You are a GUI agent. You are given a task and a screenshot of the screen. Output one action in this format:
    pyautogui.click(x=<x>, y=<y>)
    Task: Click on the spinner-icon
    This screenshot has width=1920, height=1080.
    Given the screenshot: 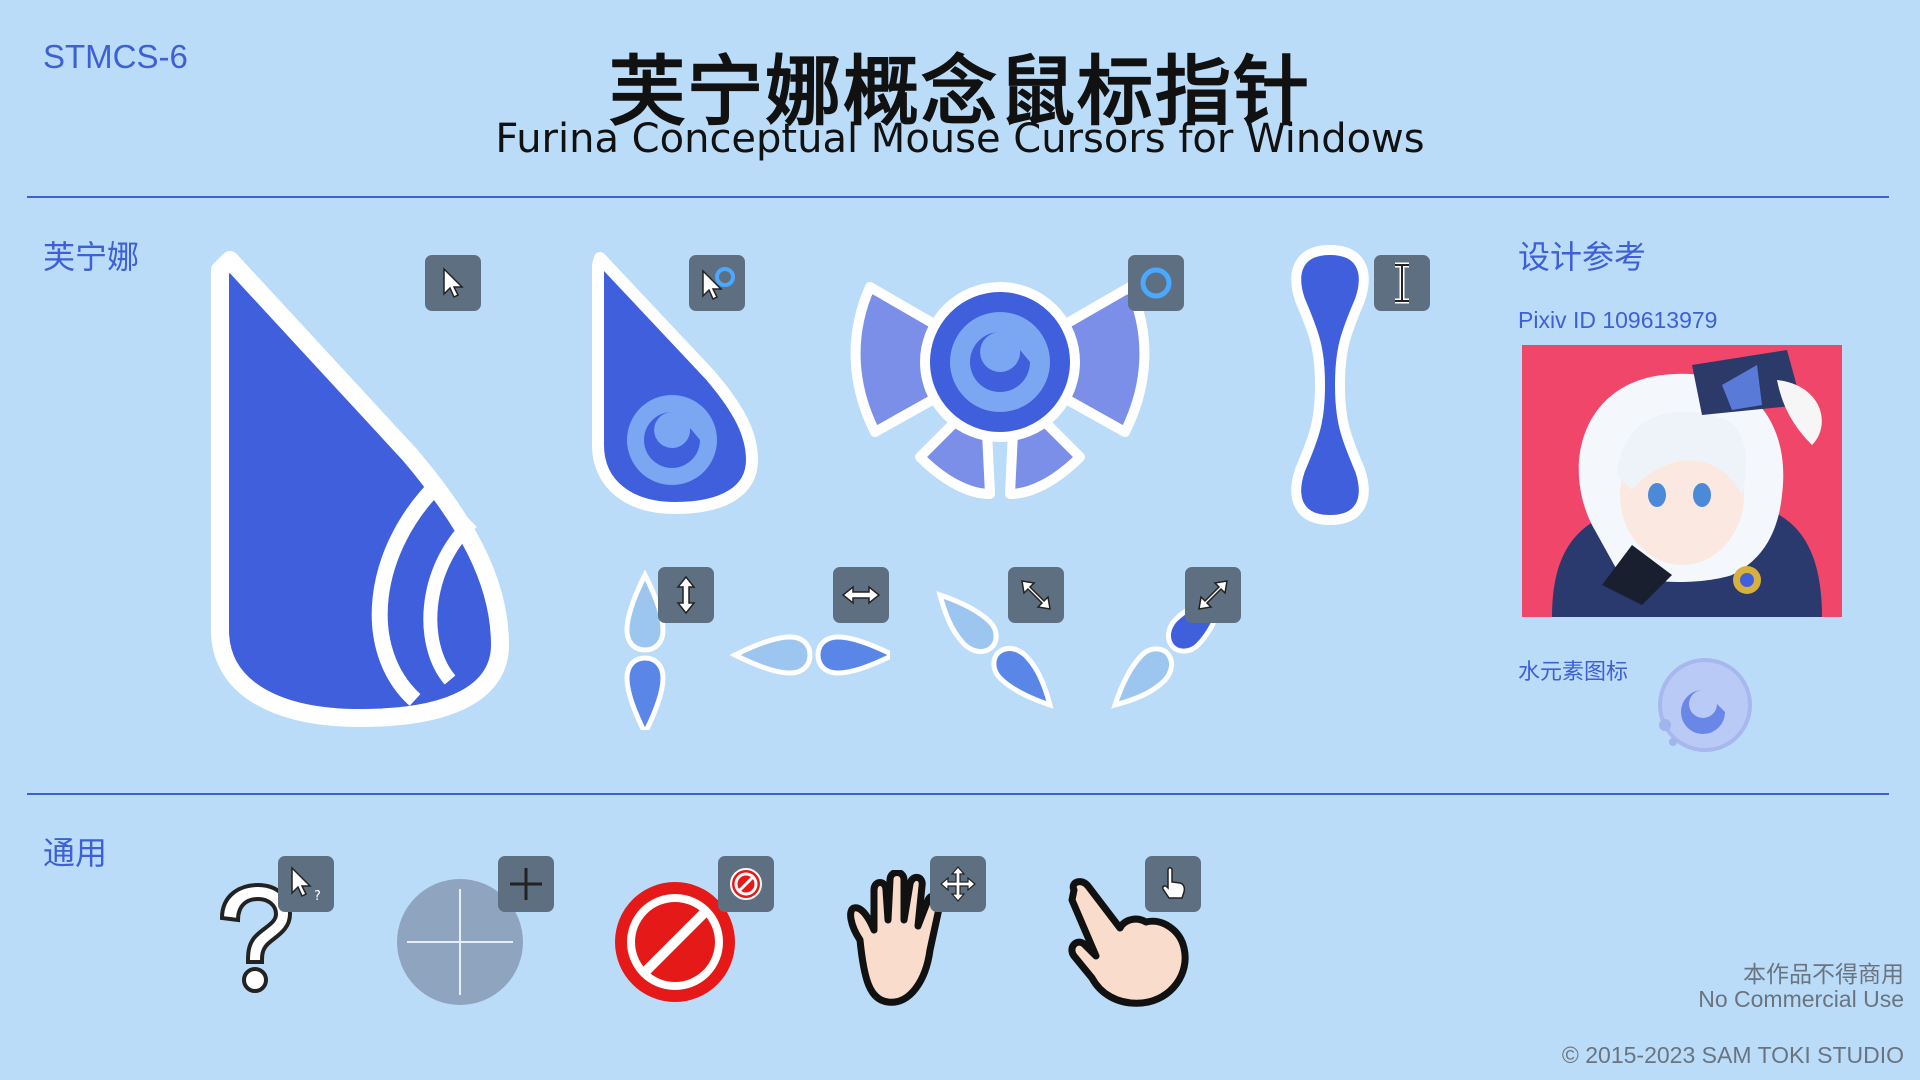 What is the action you would take?
    pyautogui.click(x=1156, y=283)
    